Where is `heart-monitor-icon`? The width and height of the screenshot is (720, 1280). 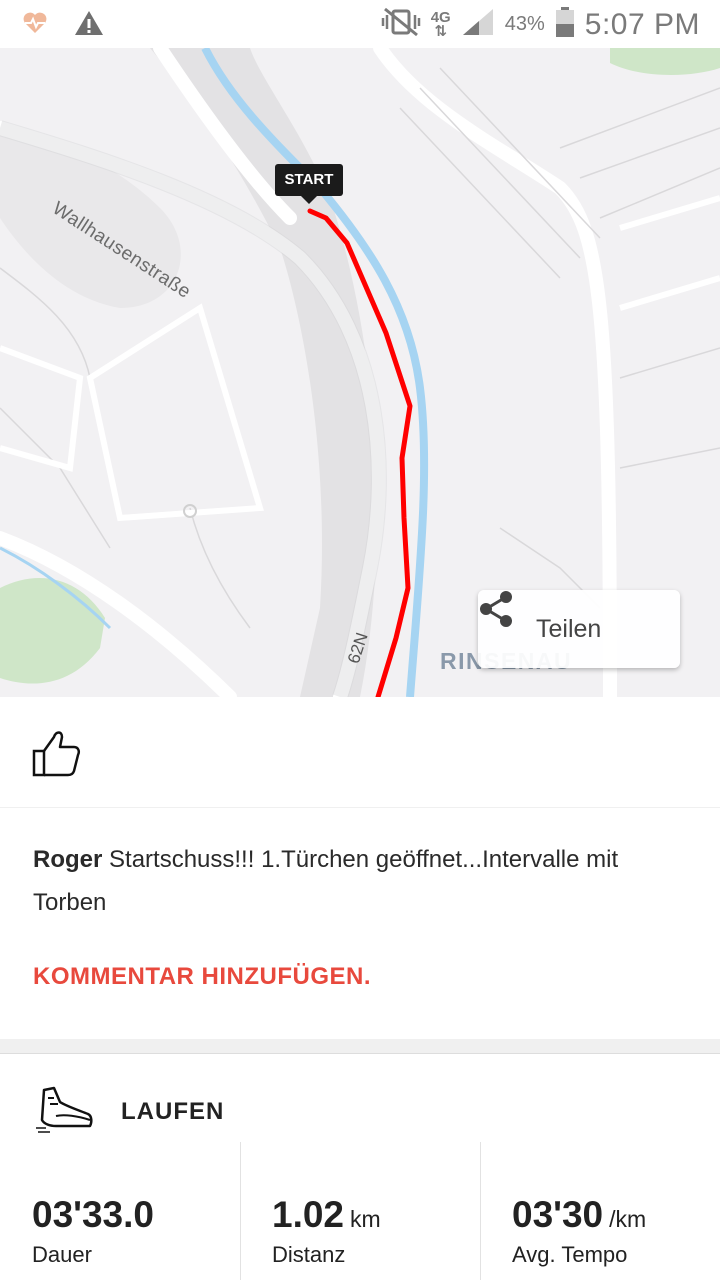 heart-monitor-icon is located at coordinates (35, 25).